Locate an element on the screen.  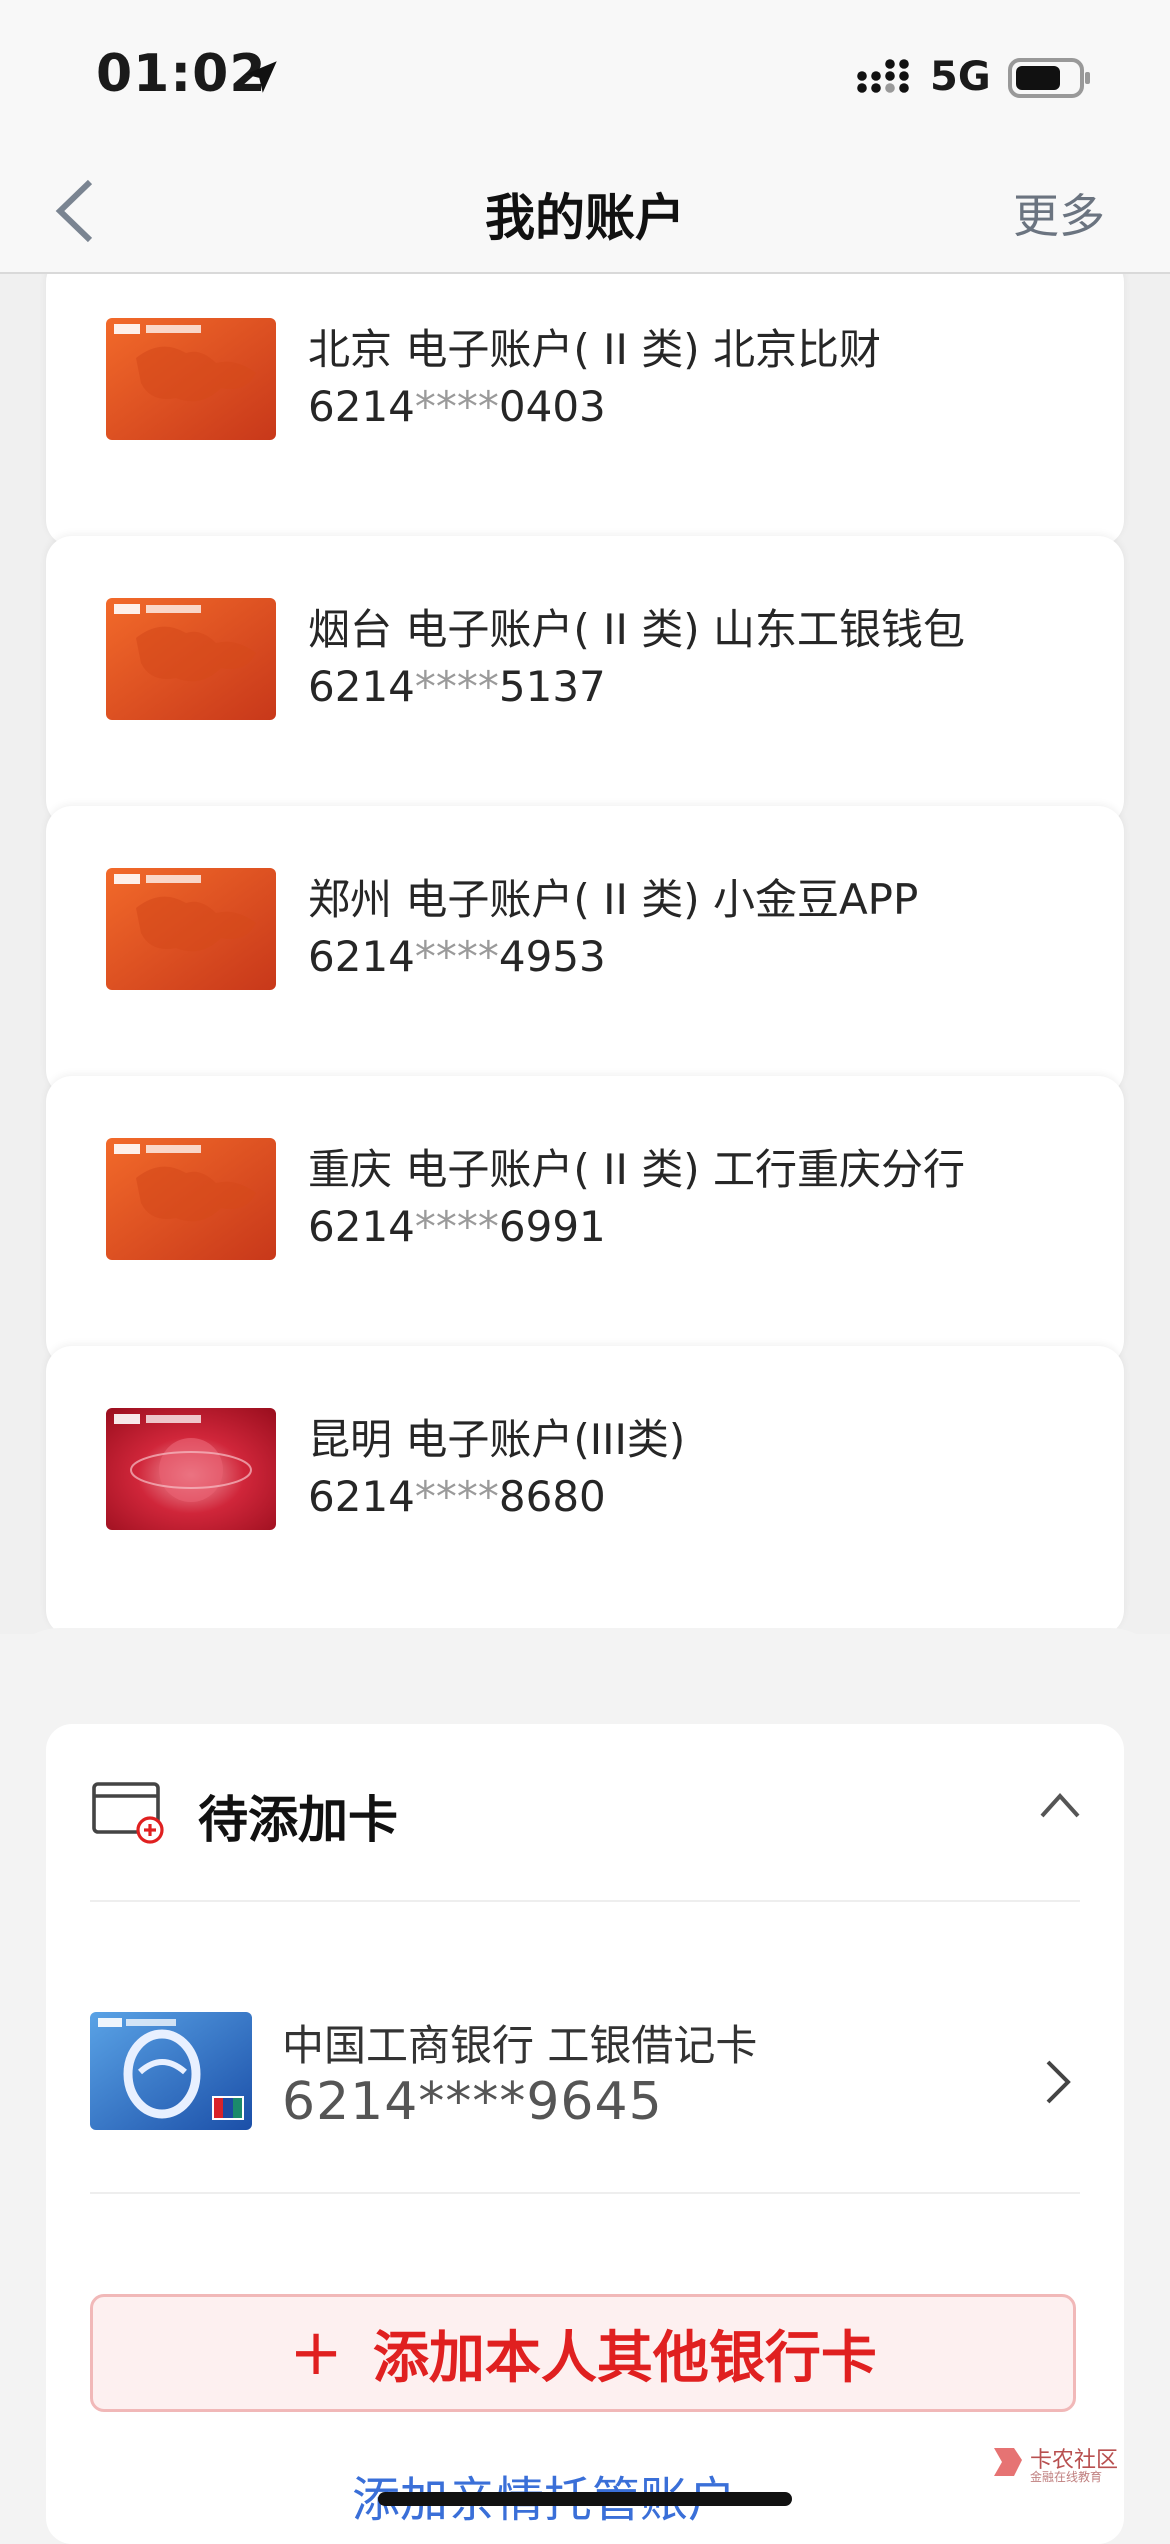
account-card-chongqing: 重庆 电子账户( II 类) 工行重庆分行 6214****6991 is located at coordinates (585, 1221).